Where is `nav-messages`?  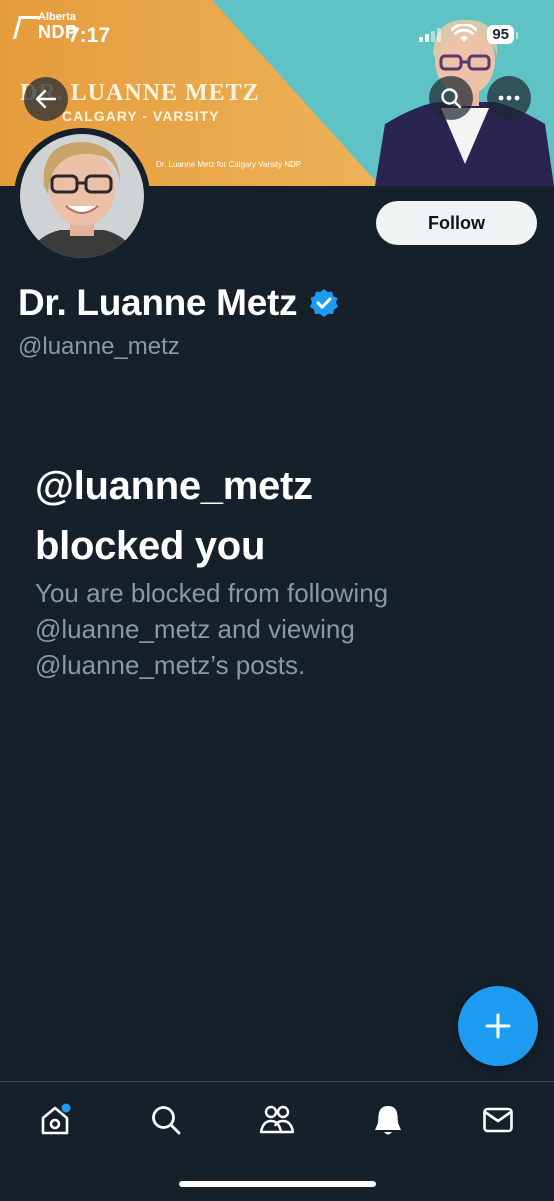 nav-messages is located at coordinates (498, 1120).